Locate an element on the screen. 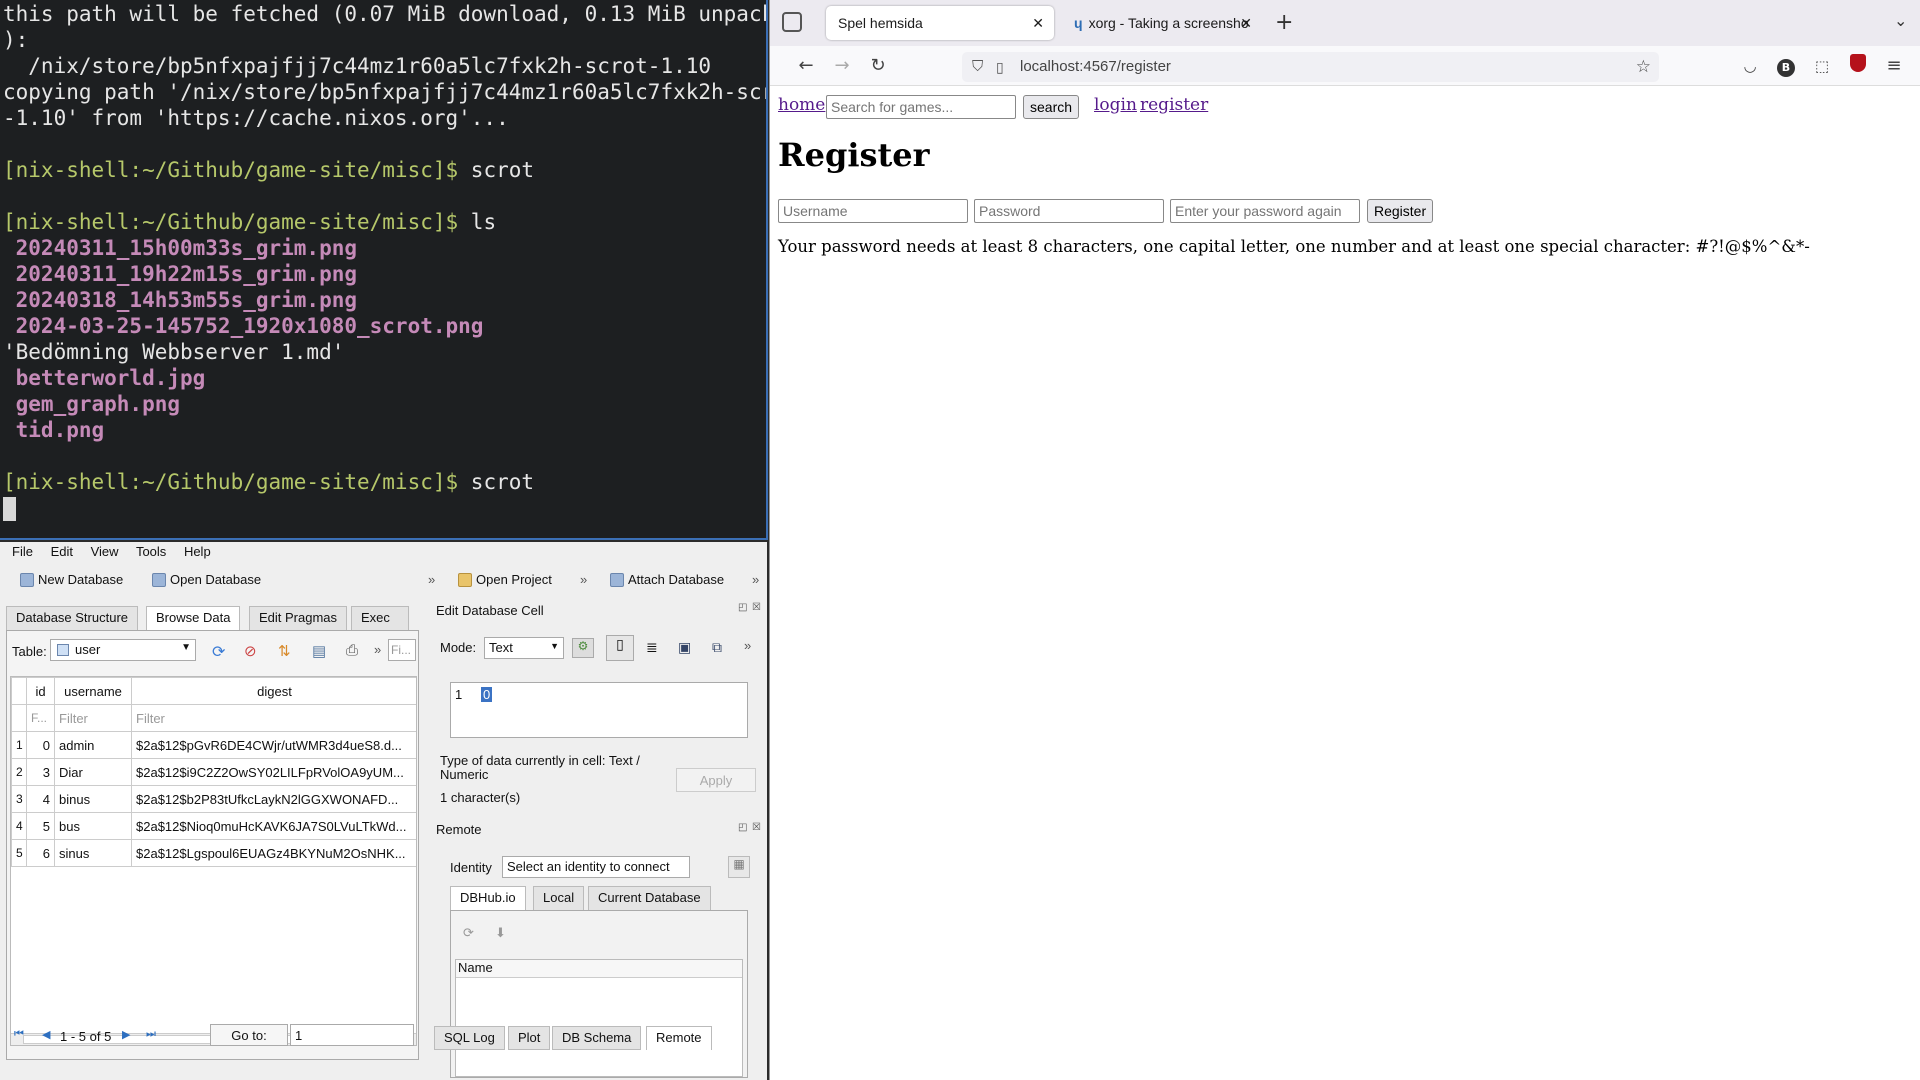 Image resolution: width=1920 pixels, height=1080 pixels. column-header-username: username is located at coordinates (93, 691).